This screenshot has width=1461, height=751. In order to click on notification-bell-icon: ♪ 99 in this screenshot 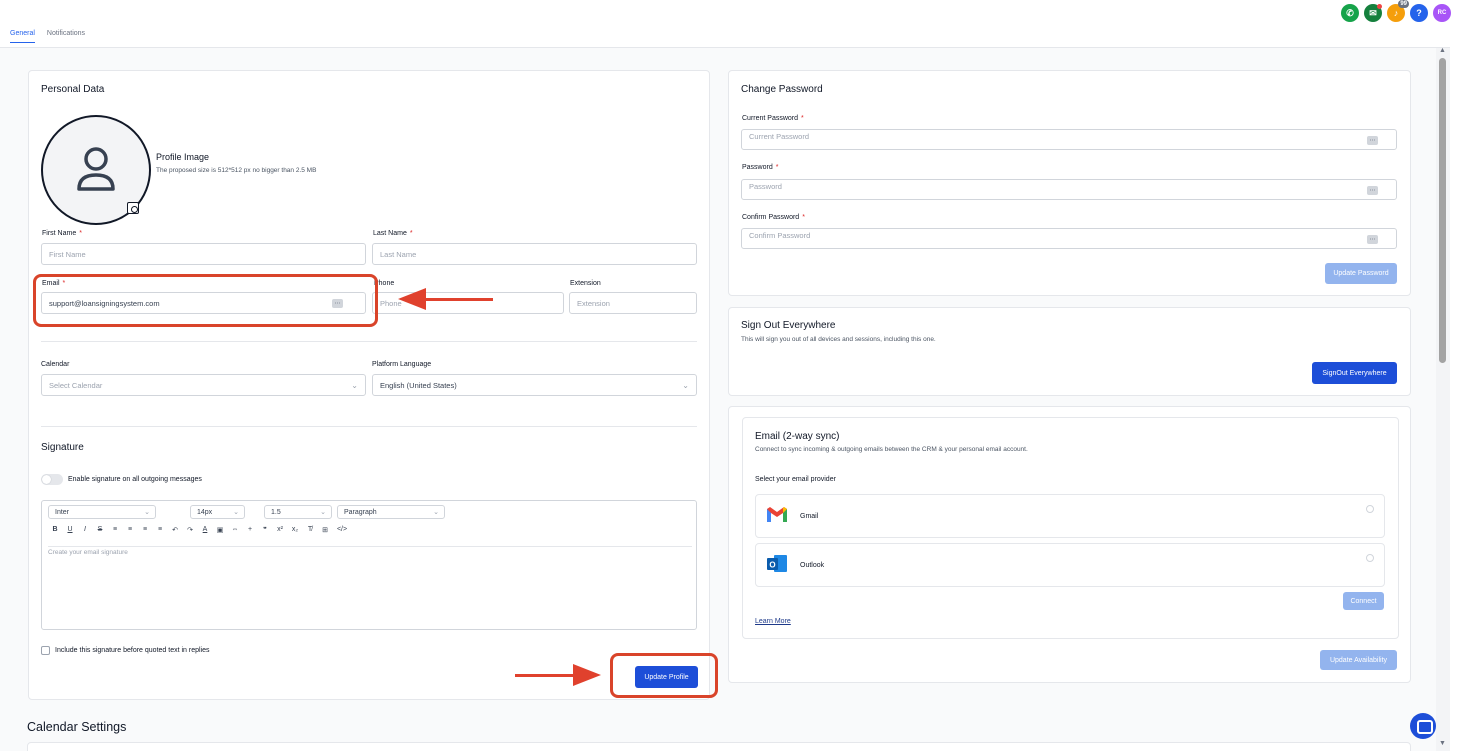, I will do `click(1398, 11)`.